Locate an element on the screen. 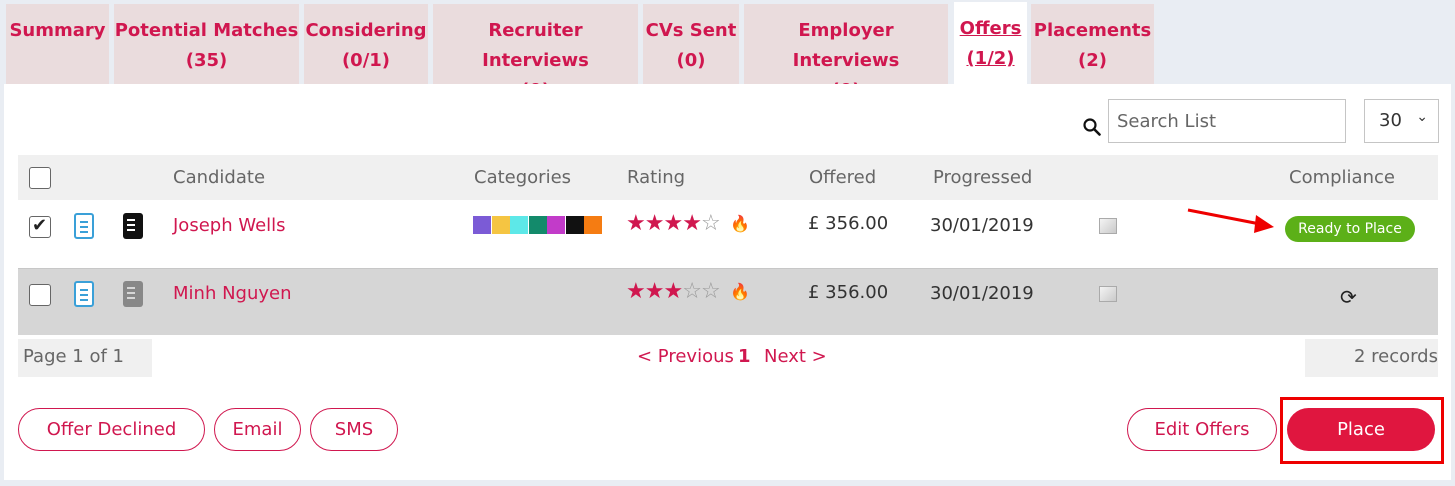 The height and width of the screenshot is (486, 1455). edit-offers-button: Edit Offers is located at coordinates (1202, 429).